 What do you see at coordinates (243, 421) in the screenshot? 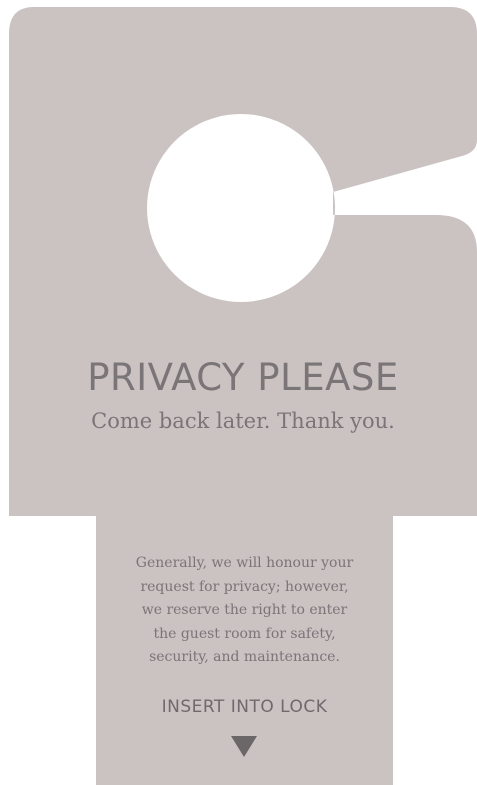
I see `sign-subtitle: Come back later. Thank you.` at bounding box center [243, 421].